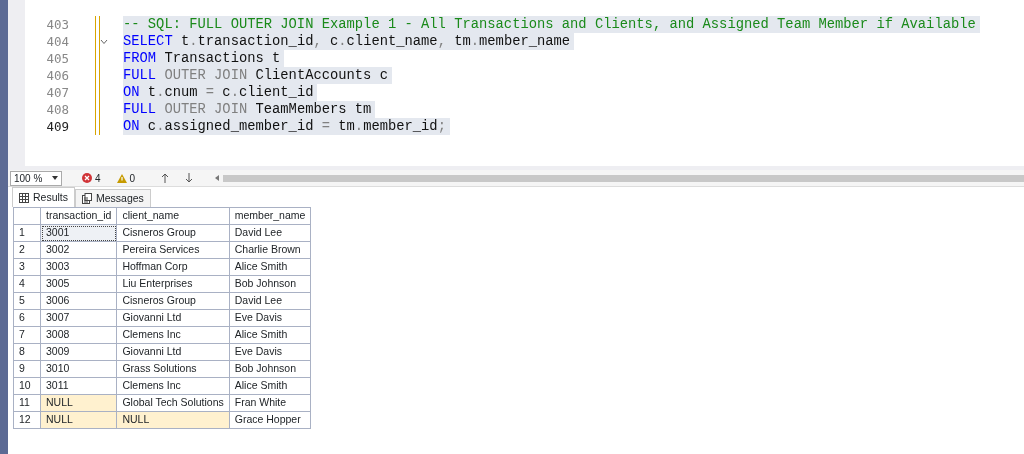 The width and height of the screenshot is (1024, 454). What do you see at coordinates (78, 250) in the screenshot?
I see `table-cell: 3002` at bounding box center [78, 250].